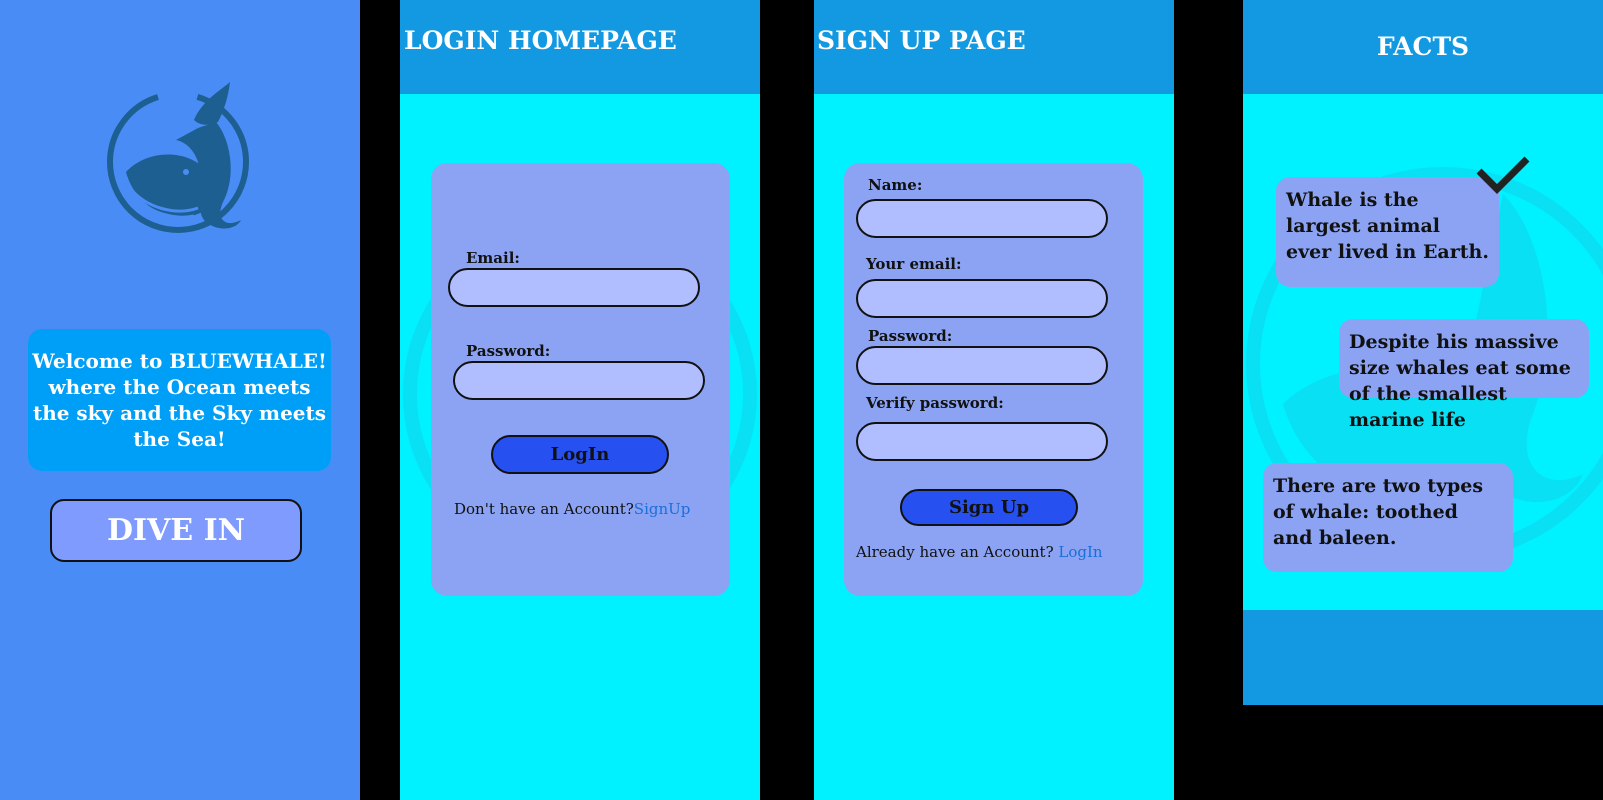  What do you see at coordinates (580, 454) in the screenshot?
I see `login-button: LogIn` at bounding box center [580, 454].